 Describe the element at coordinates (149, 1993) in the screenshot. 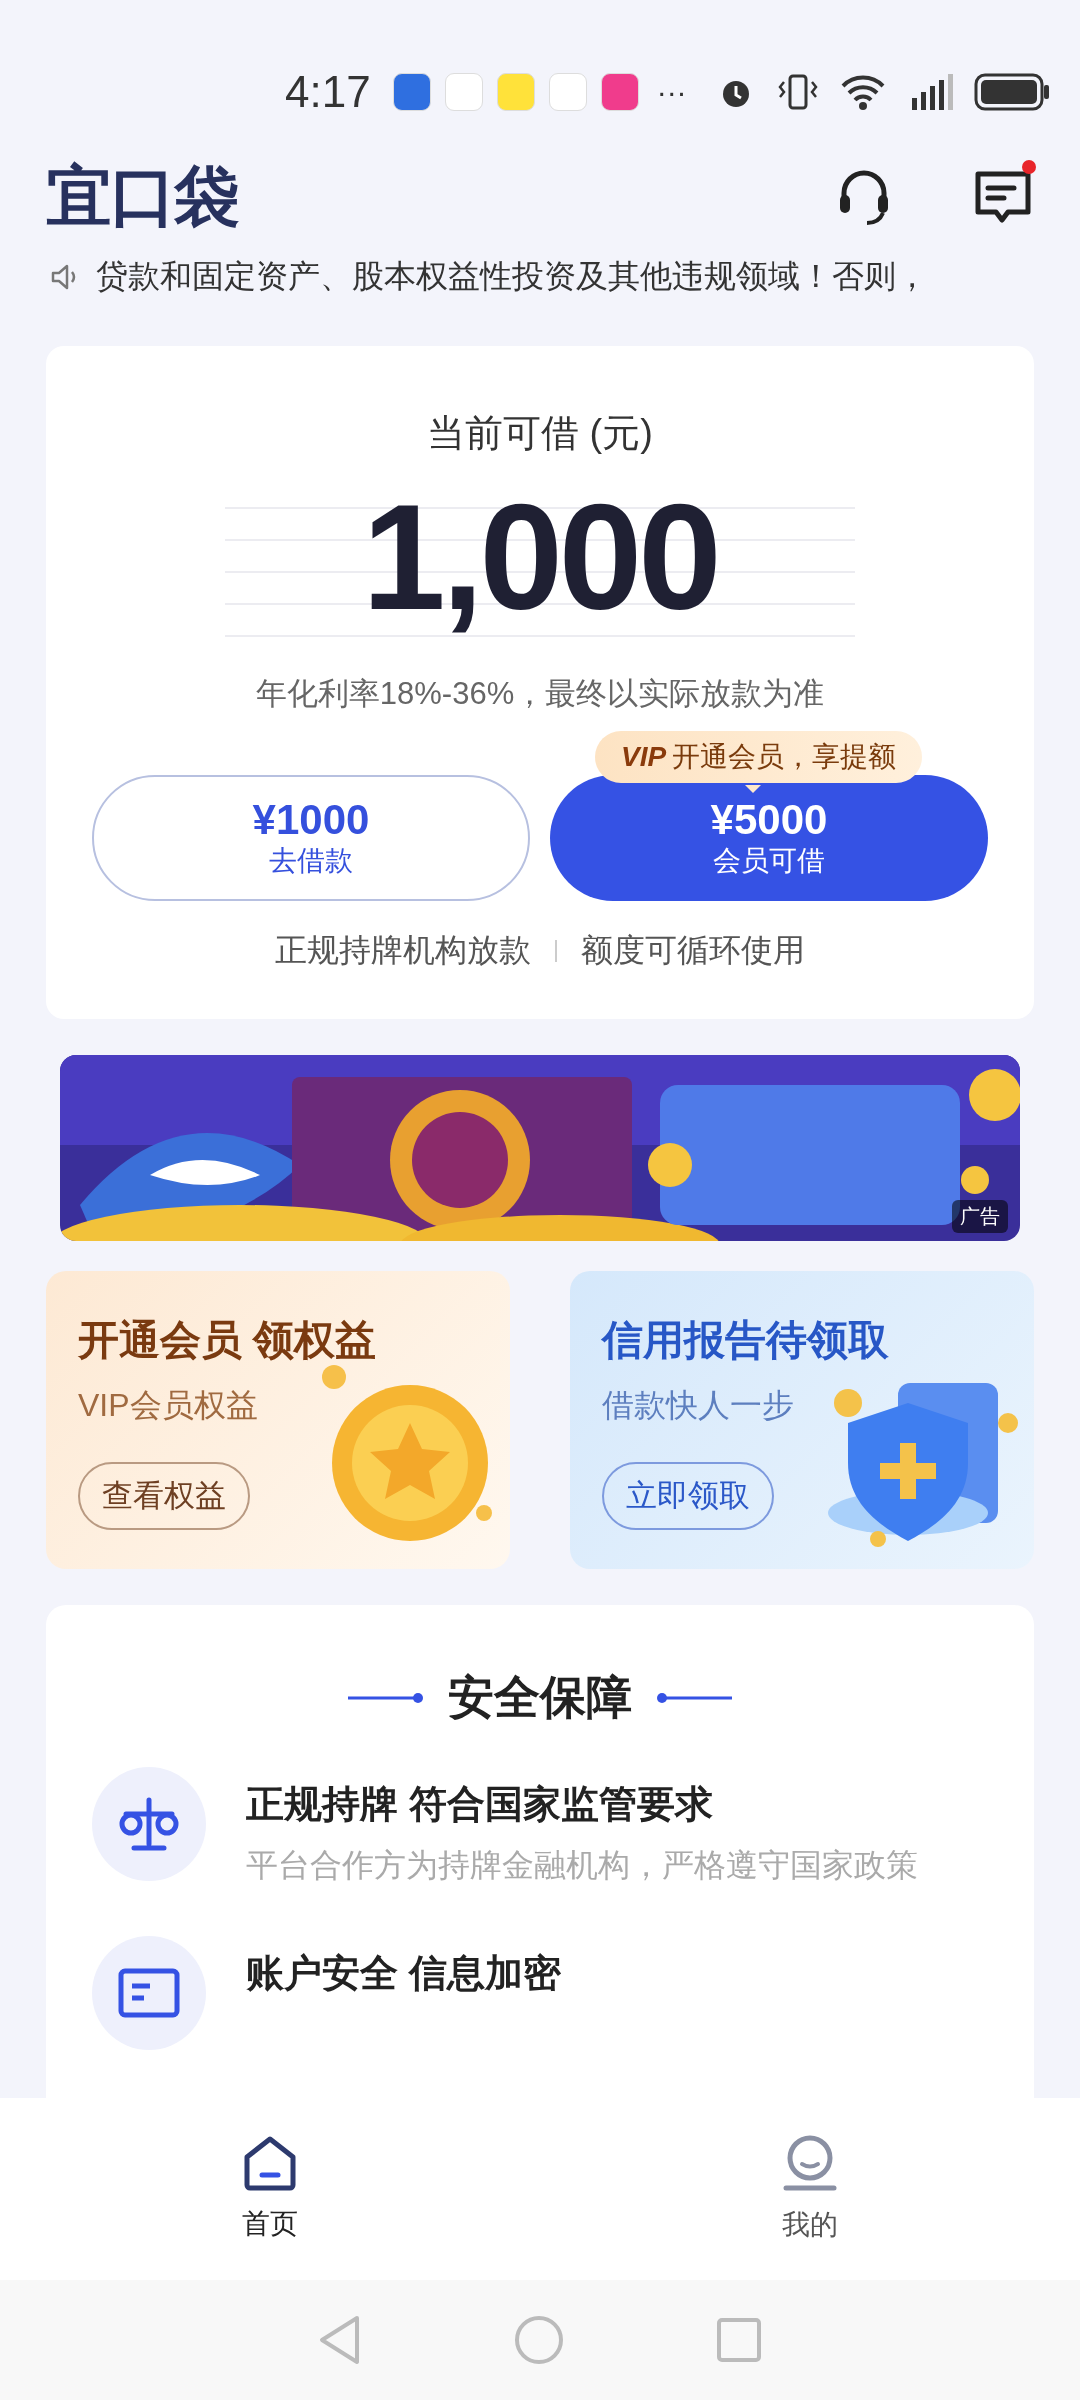

I see `id-card-icon` at that location.